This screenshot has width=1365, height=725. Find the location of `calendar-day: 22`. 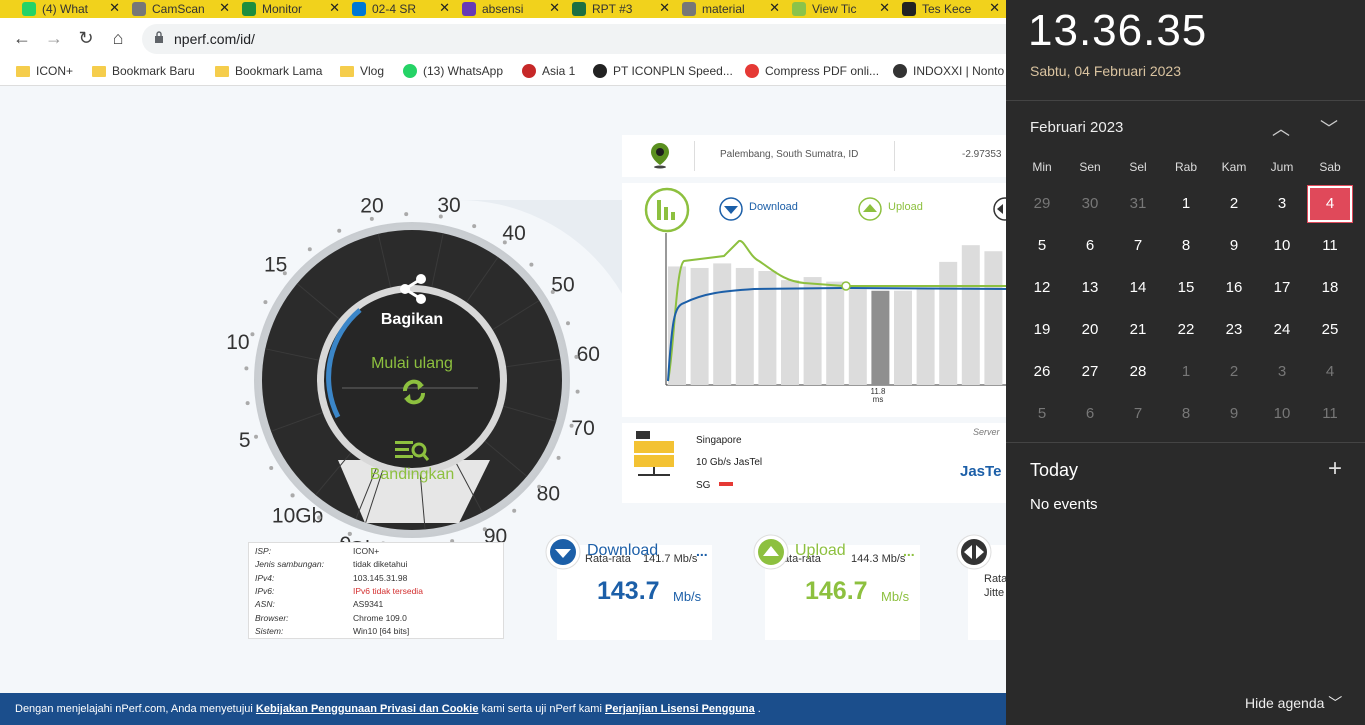

calendar-day: 22 is located at coordinates (1186, 330).